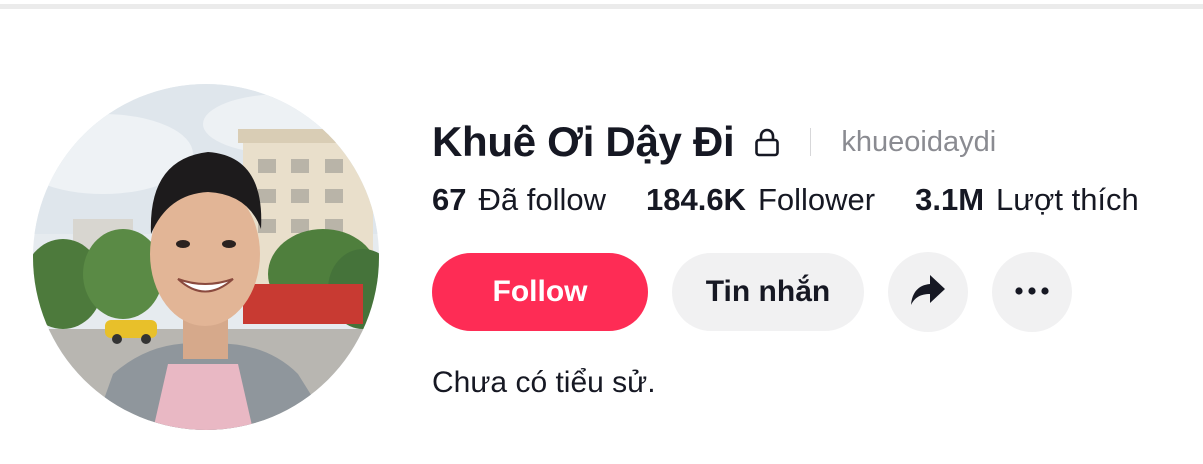 The height and width of the screenshot is (464, 1203). I want to click on top-divider, so click(601, 6).